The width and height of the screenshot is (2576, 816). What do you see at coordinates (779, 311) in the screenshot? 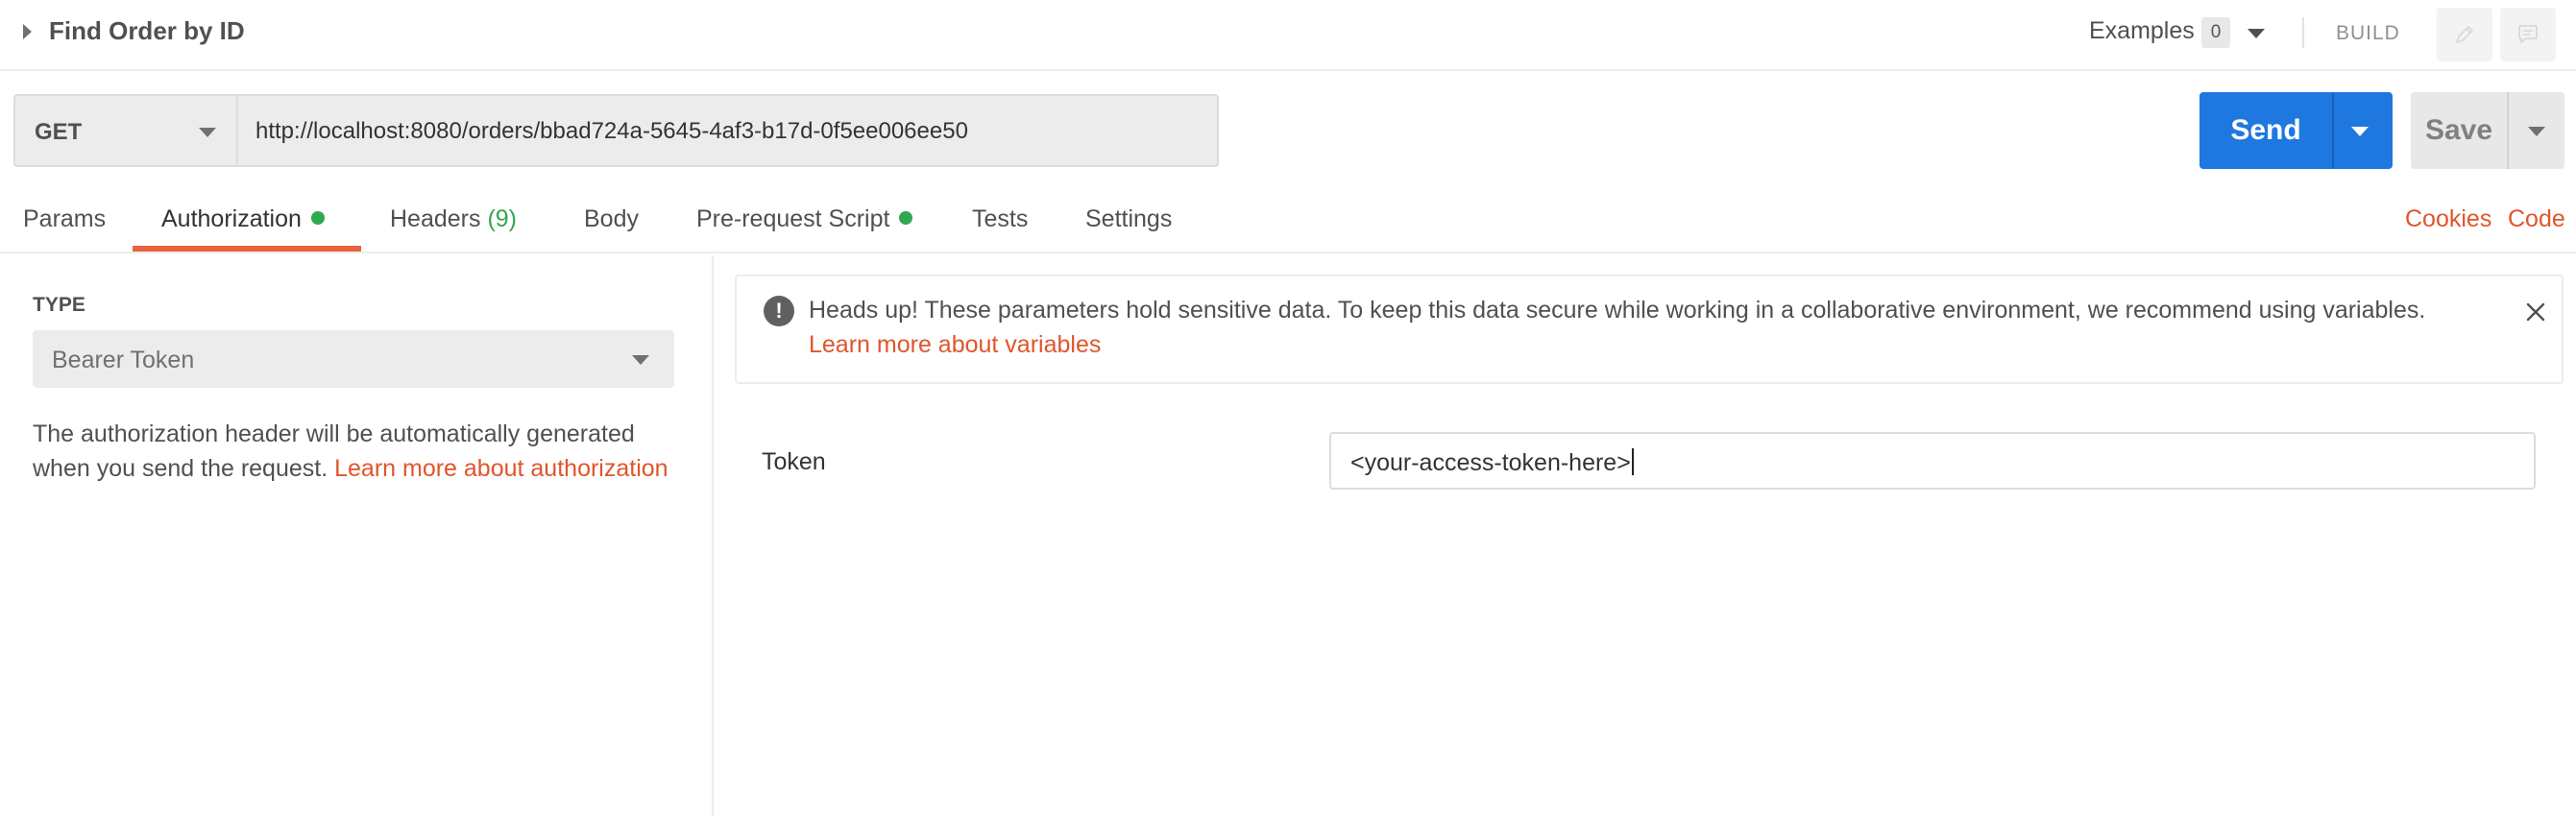
I see `warning-icon: !` at bounding box center [779, 311].